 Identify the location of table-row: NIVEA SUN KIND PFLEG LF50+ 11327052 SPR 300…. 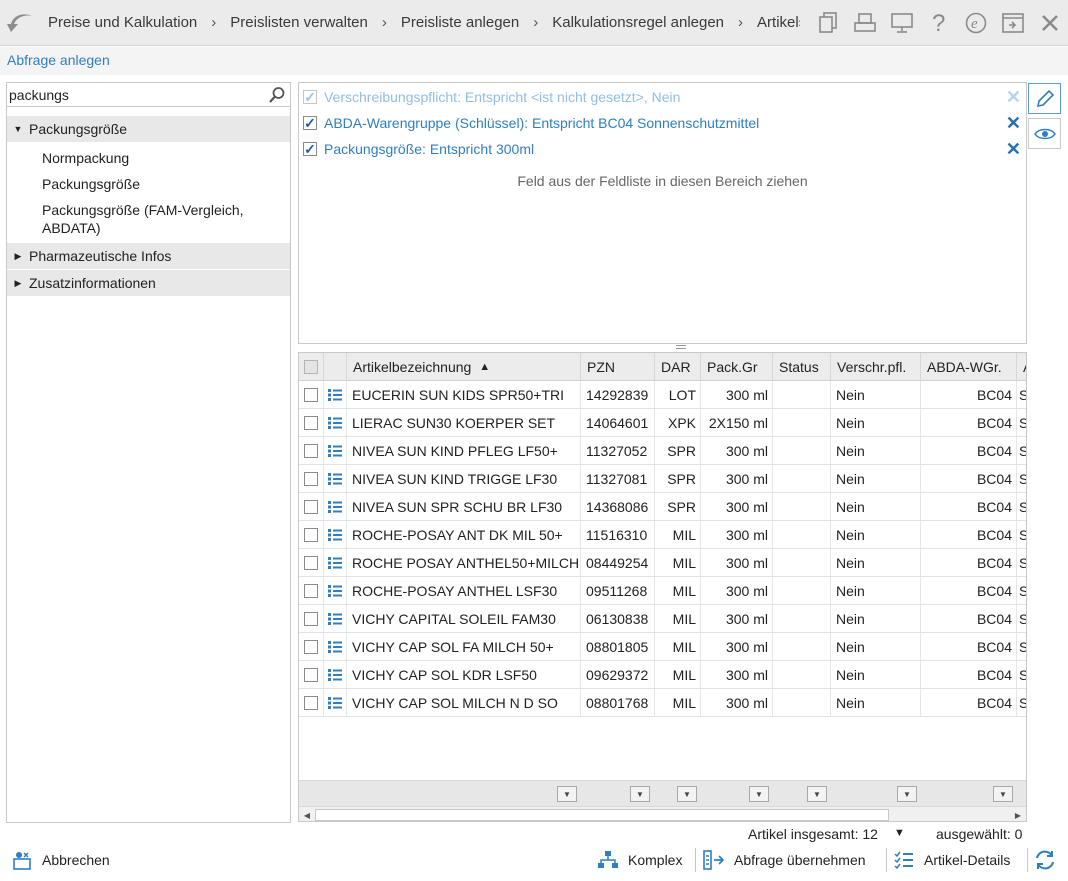
(662, 451).